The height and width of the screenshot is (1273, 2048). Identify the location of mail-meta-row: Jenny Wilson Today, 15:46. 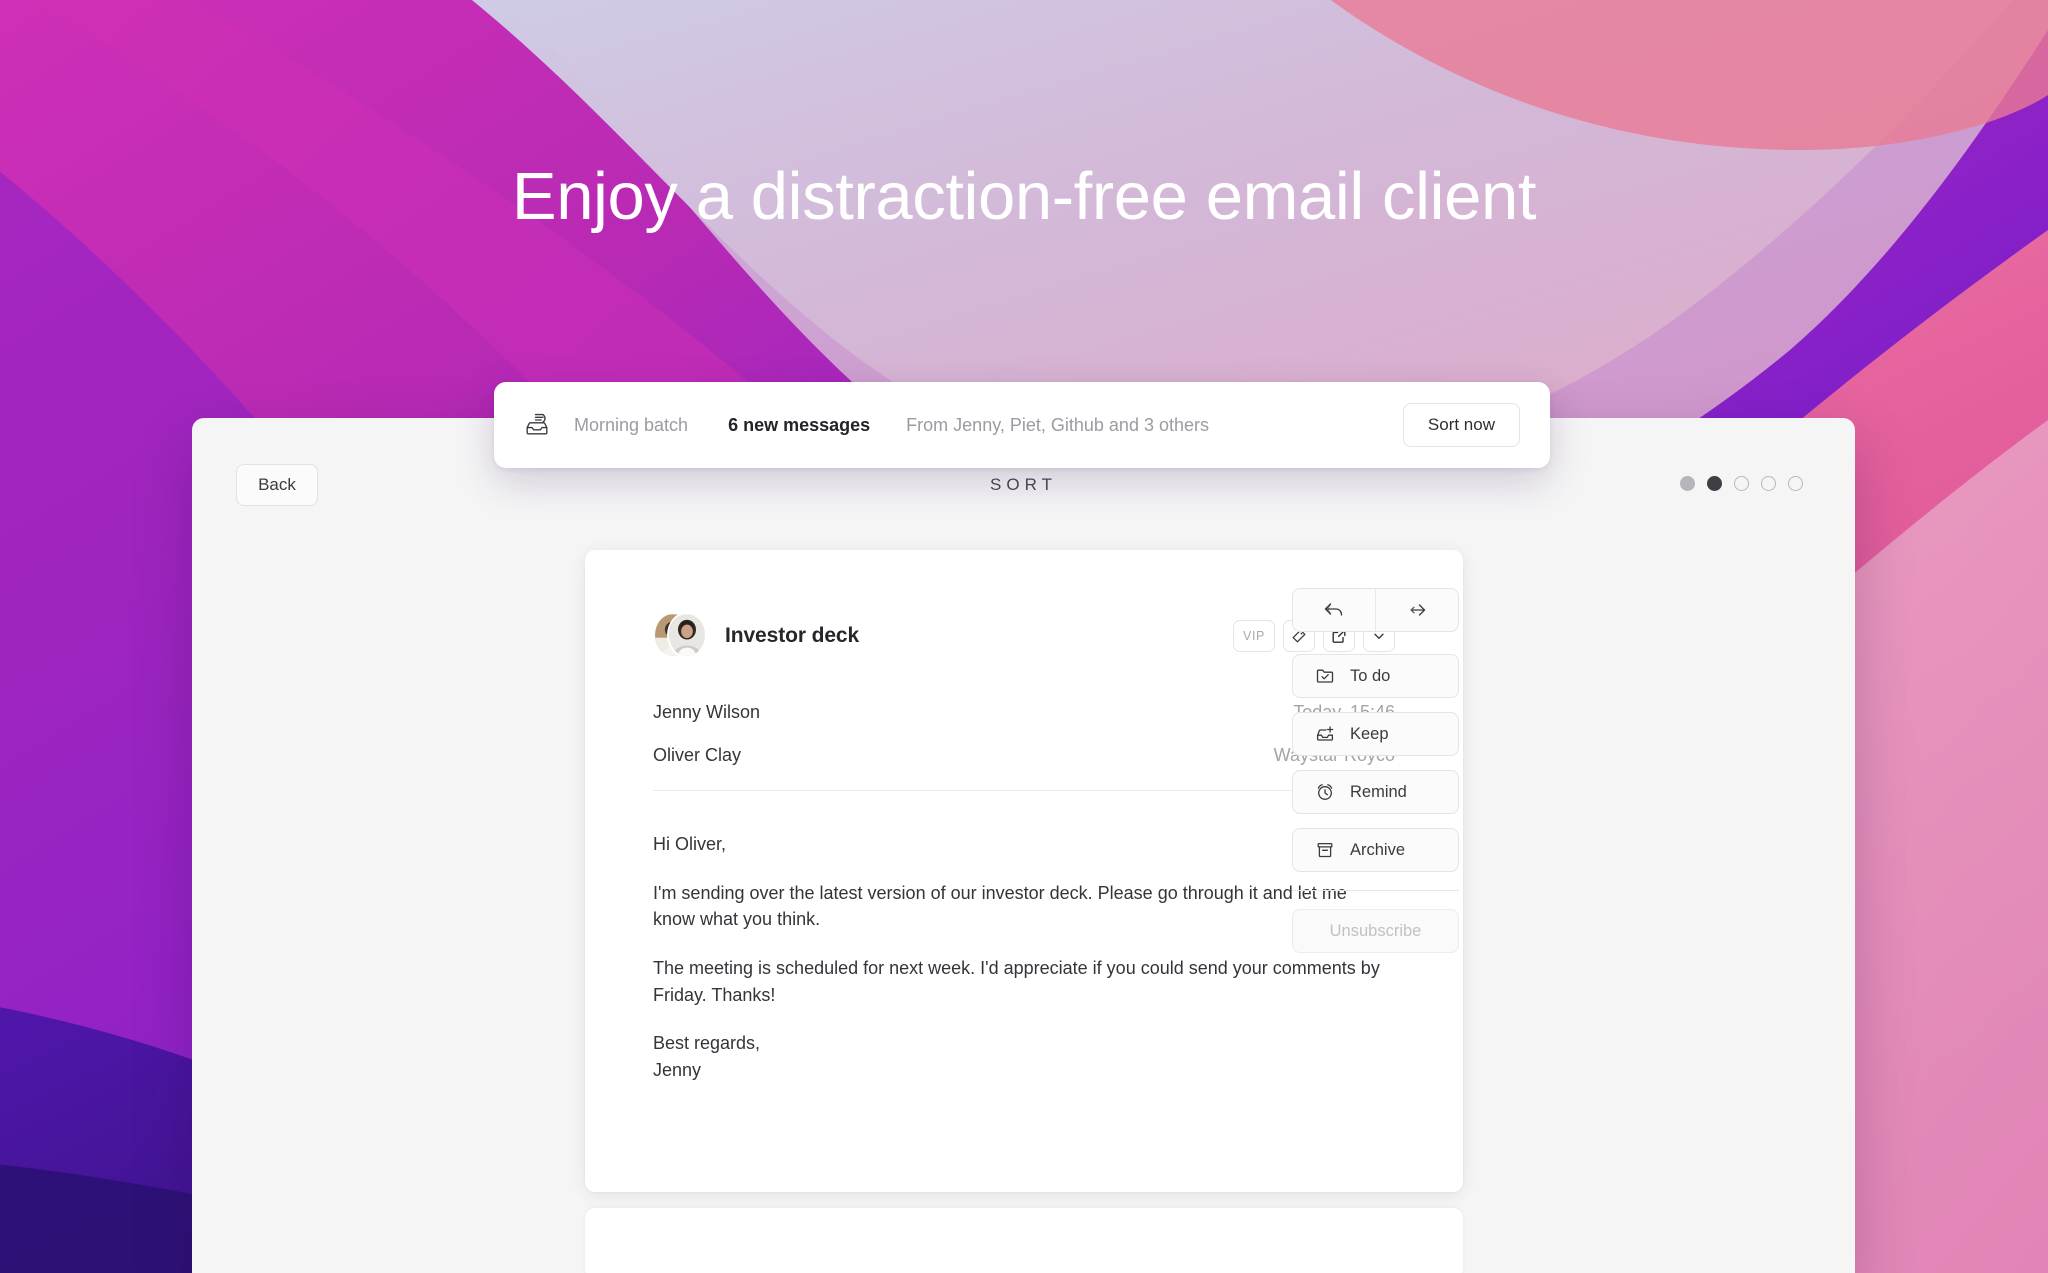
(1024, 712).